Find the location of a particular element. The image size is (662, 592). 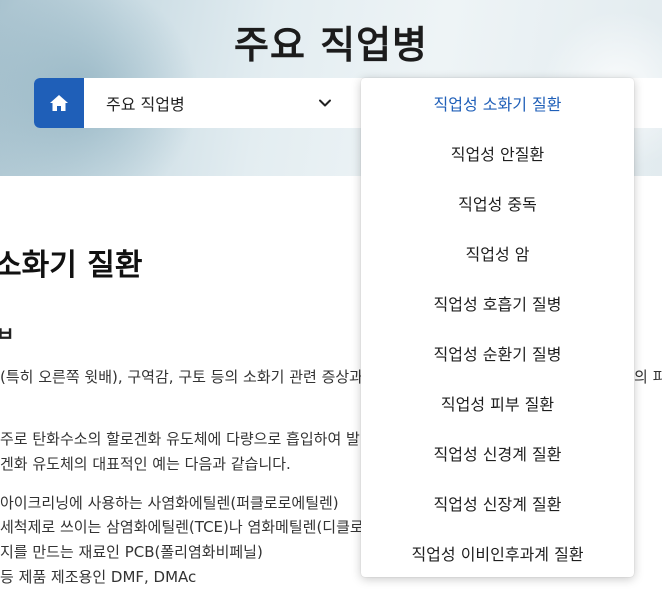

dropdown-item-renal: 직업성 신장계 질환 is located at coordinates (497, 503).